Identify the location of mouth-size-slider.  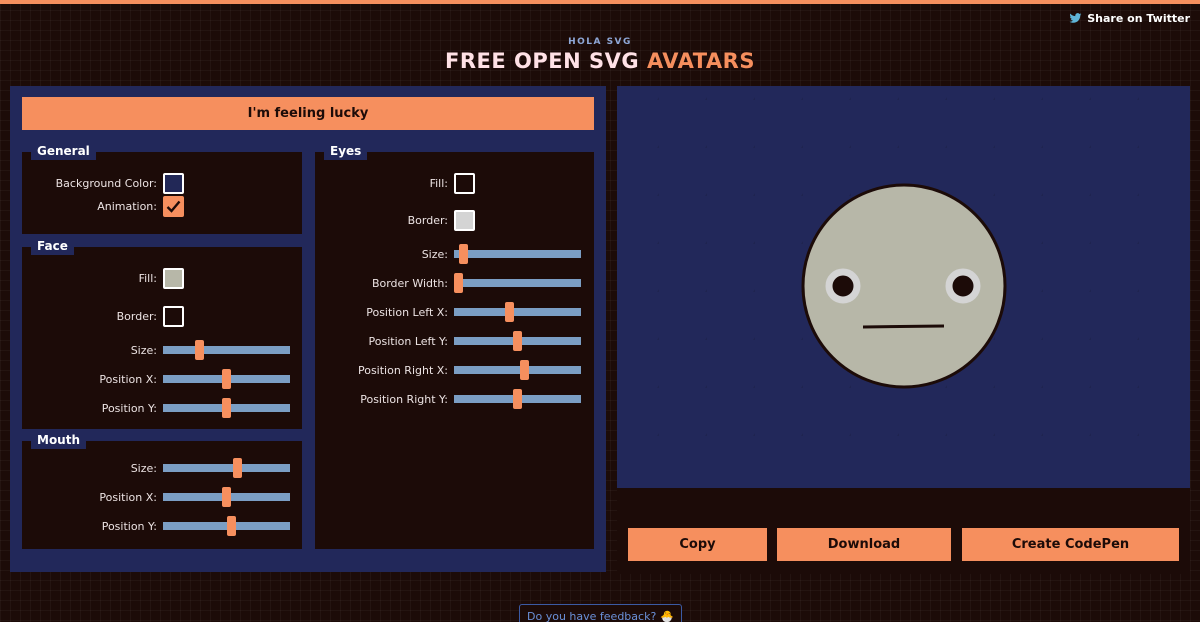
(226, 468).